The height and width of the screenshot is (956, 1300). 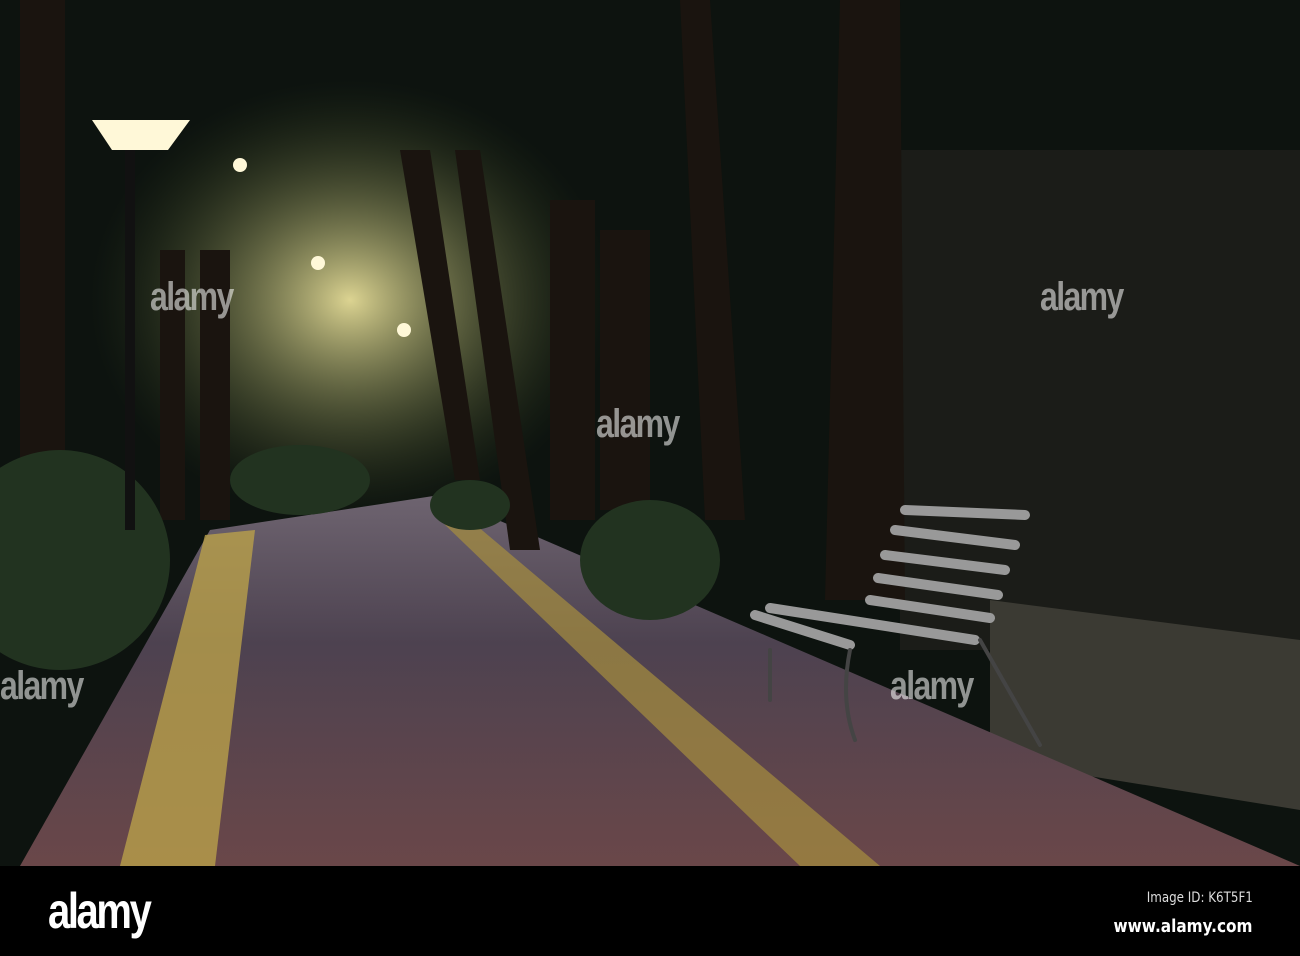 What do you see at coordinates (1199, 898) in the screenshot?
I see `image-id: Image ID: K6T5F1` at bounding box center [1199, 898].